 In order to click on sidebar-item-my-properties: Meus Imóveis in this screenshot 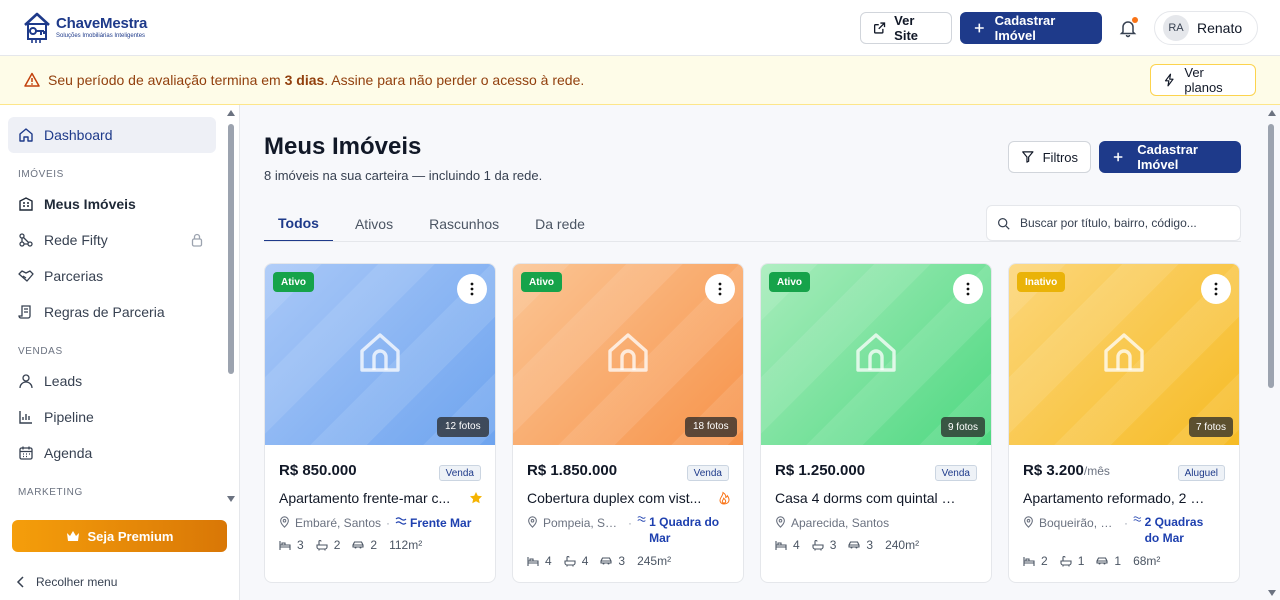, I will do `click(112, 204)`.